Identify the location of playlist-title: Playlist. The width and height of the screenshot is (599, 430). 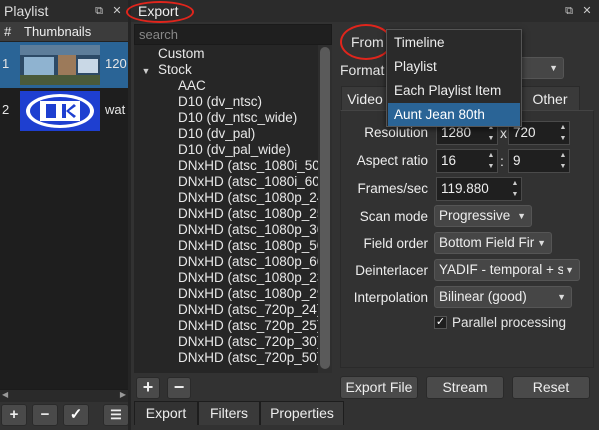
(26, 11).